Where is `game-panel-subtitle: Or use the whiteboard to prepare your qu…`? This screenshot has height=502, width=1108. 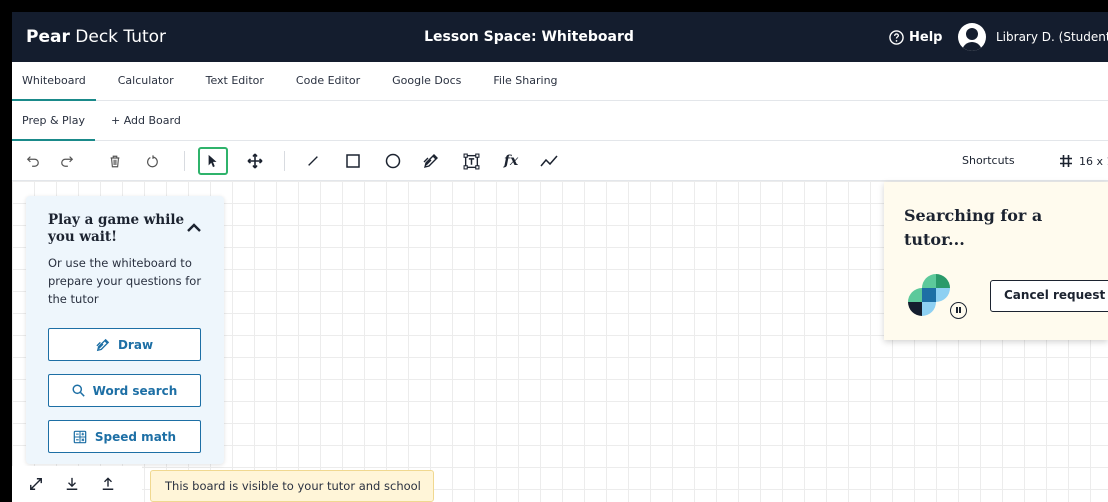 game-panel-subtitle: Or use the whiteboard to prepare your qu… is located at coordinates (125, 281).